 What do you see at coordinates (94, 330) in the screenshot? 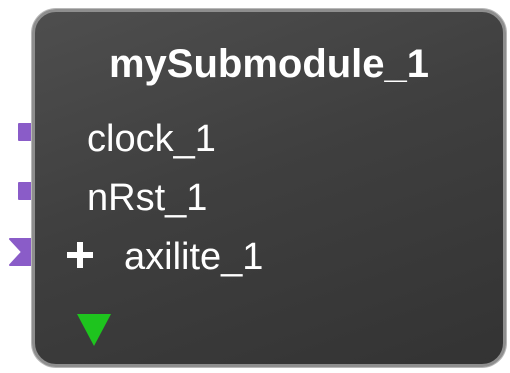
I see `triangle-down-icon` at bounding box center [94, 330].